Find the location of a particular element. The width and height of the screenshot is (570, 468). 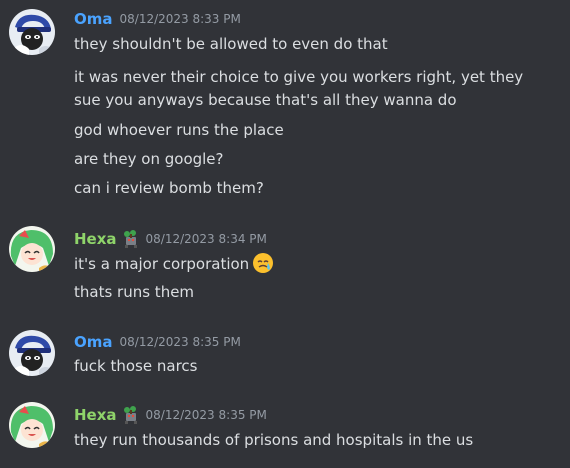

message-text-content: it's a major corporation is located at coordinates (162, 264).